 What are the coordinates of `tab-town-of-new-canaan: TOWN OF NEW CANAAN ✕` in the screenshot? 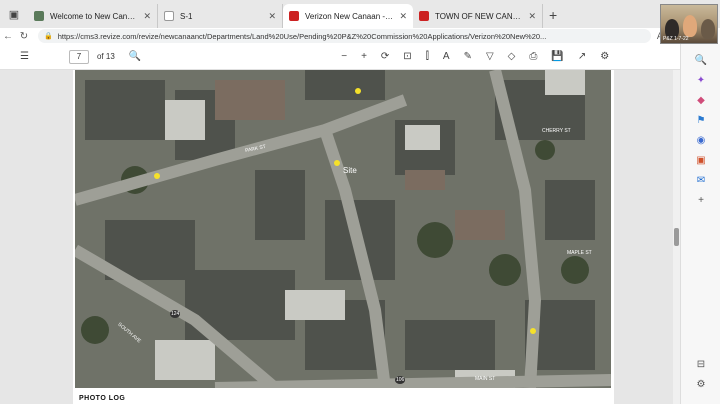 It's located at (478, 16).